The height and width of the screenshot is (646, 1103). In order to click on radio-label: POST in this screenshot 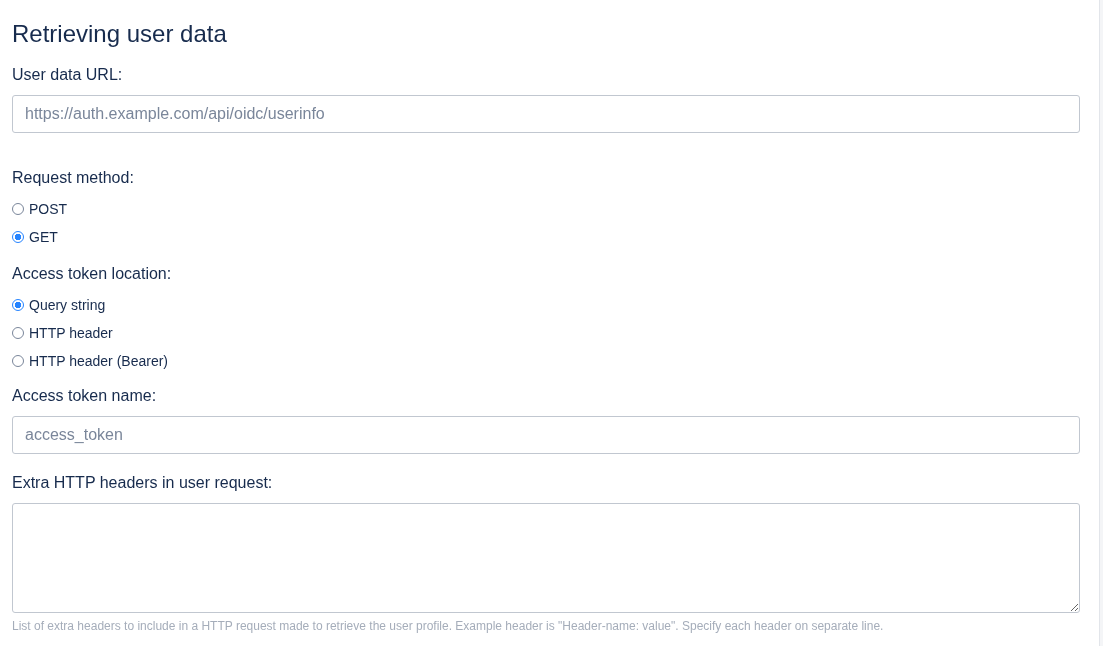, I will do `click(48, 209)`.